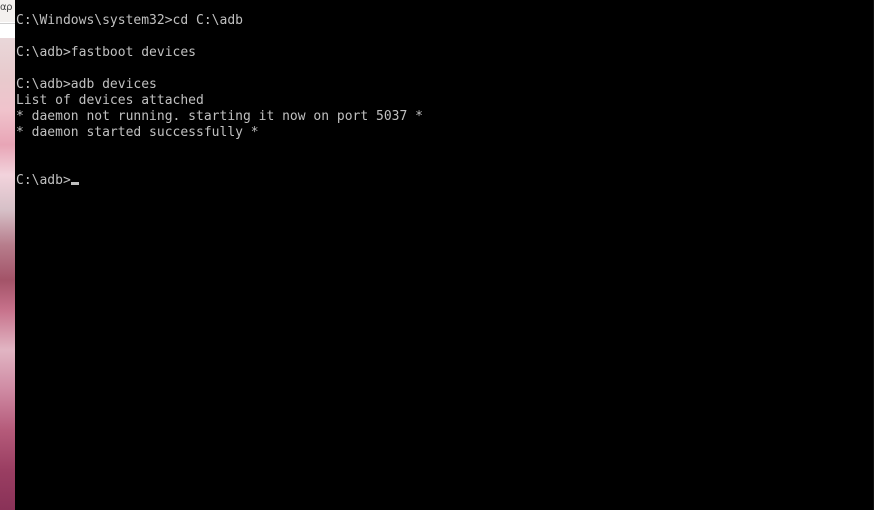  Describe the element at coordinates (137, 132) in the screenshot. I see `console-line: * daemon started successfully *` at that location.